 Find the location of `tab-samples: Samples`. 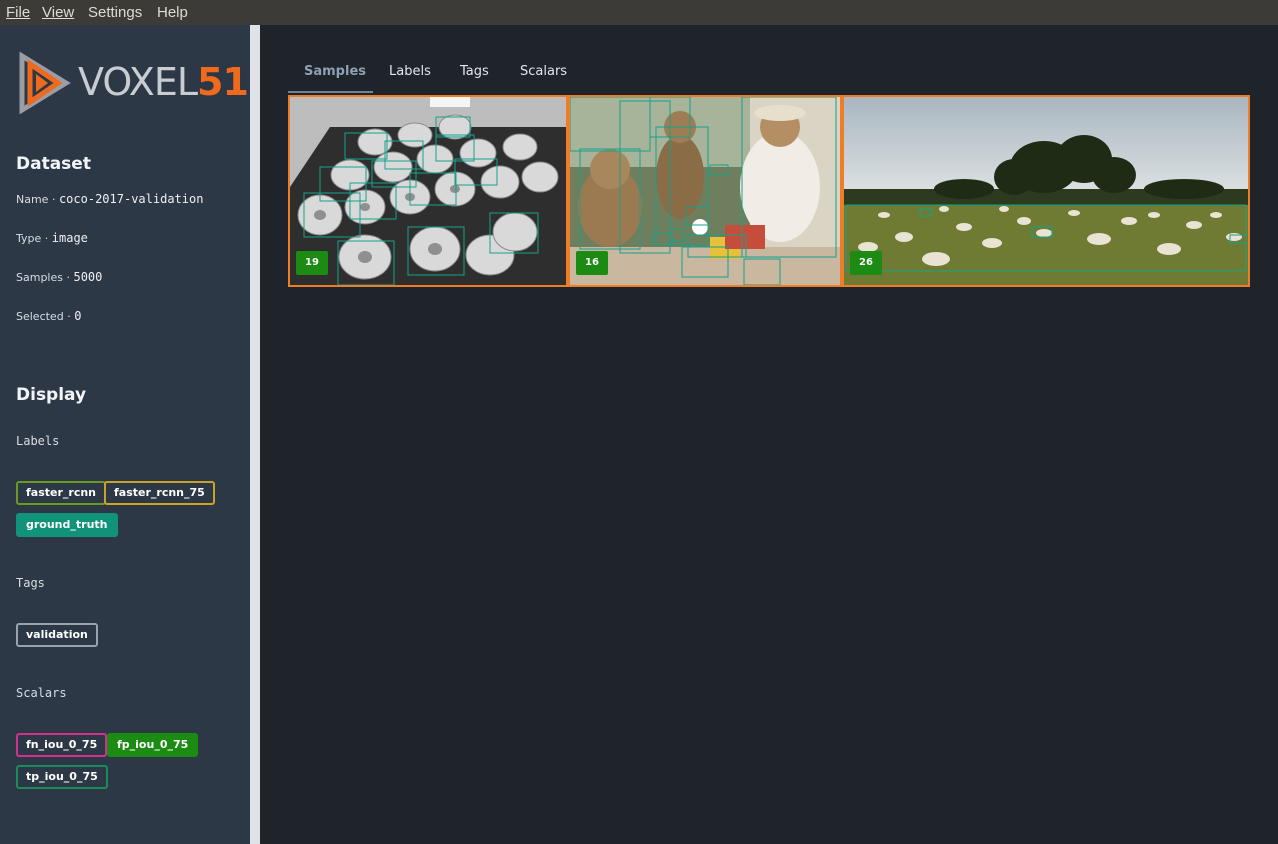

tab-samples: Samples is located at coordinates (335, 71).